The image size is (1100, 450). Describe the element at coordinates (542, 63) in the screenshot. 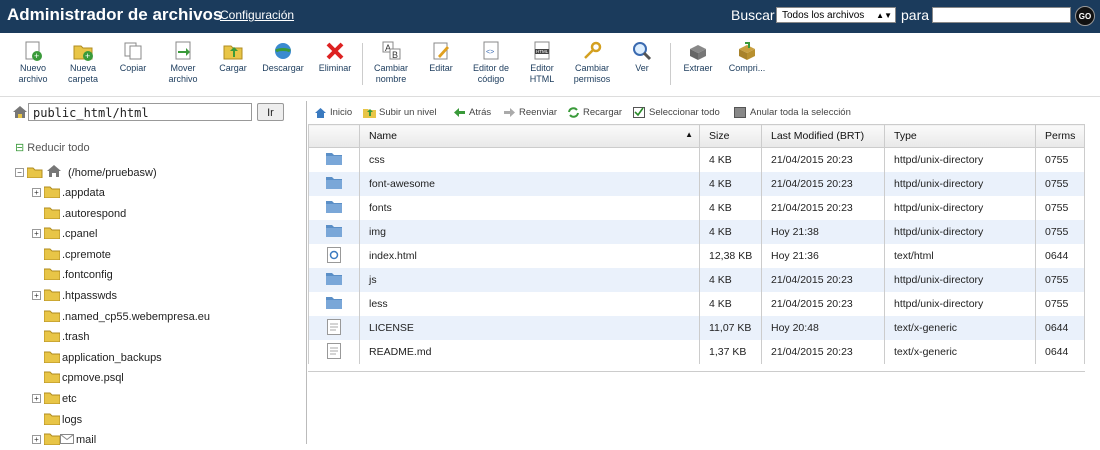

I see `html-editor-button: HTML Editor HTML` at that location.